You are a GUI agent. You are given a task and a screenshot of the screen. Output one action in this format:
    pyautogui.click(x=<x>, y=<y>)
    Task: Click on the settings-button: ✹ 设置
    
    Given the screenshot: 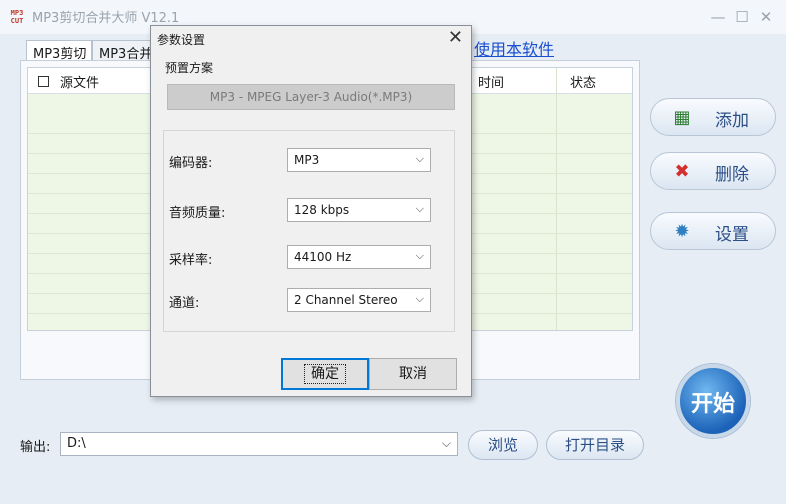 What is the action you would take?
    pyautogui.click(x=713, y=231)
    